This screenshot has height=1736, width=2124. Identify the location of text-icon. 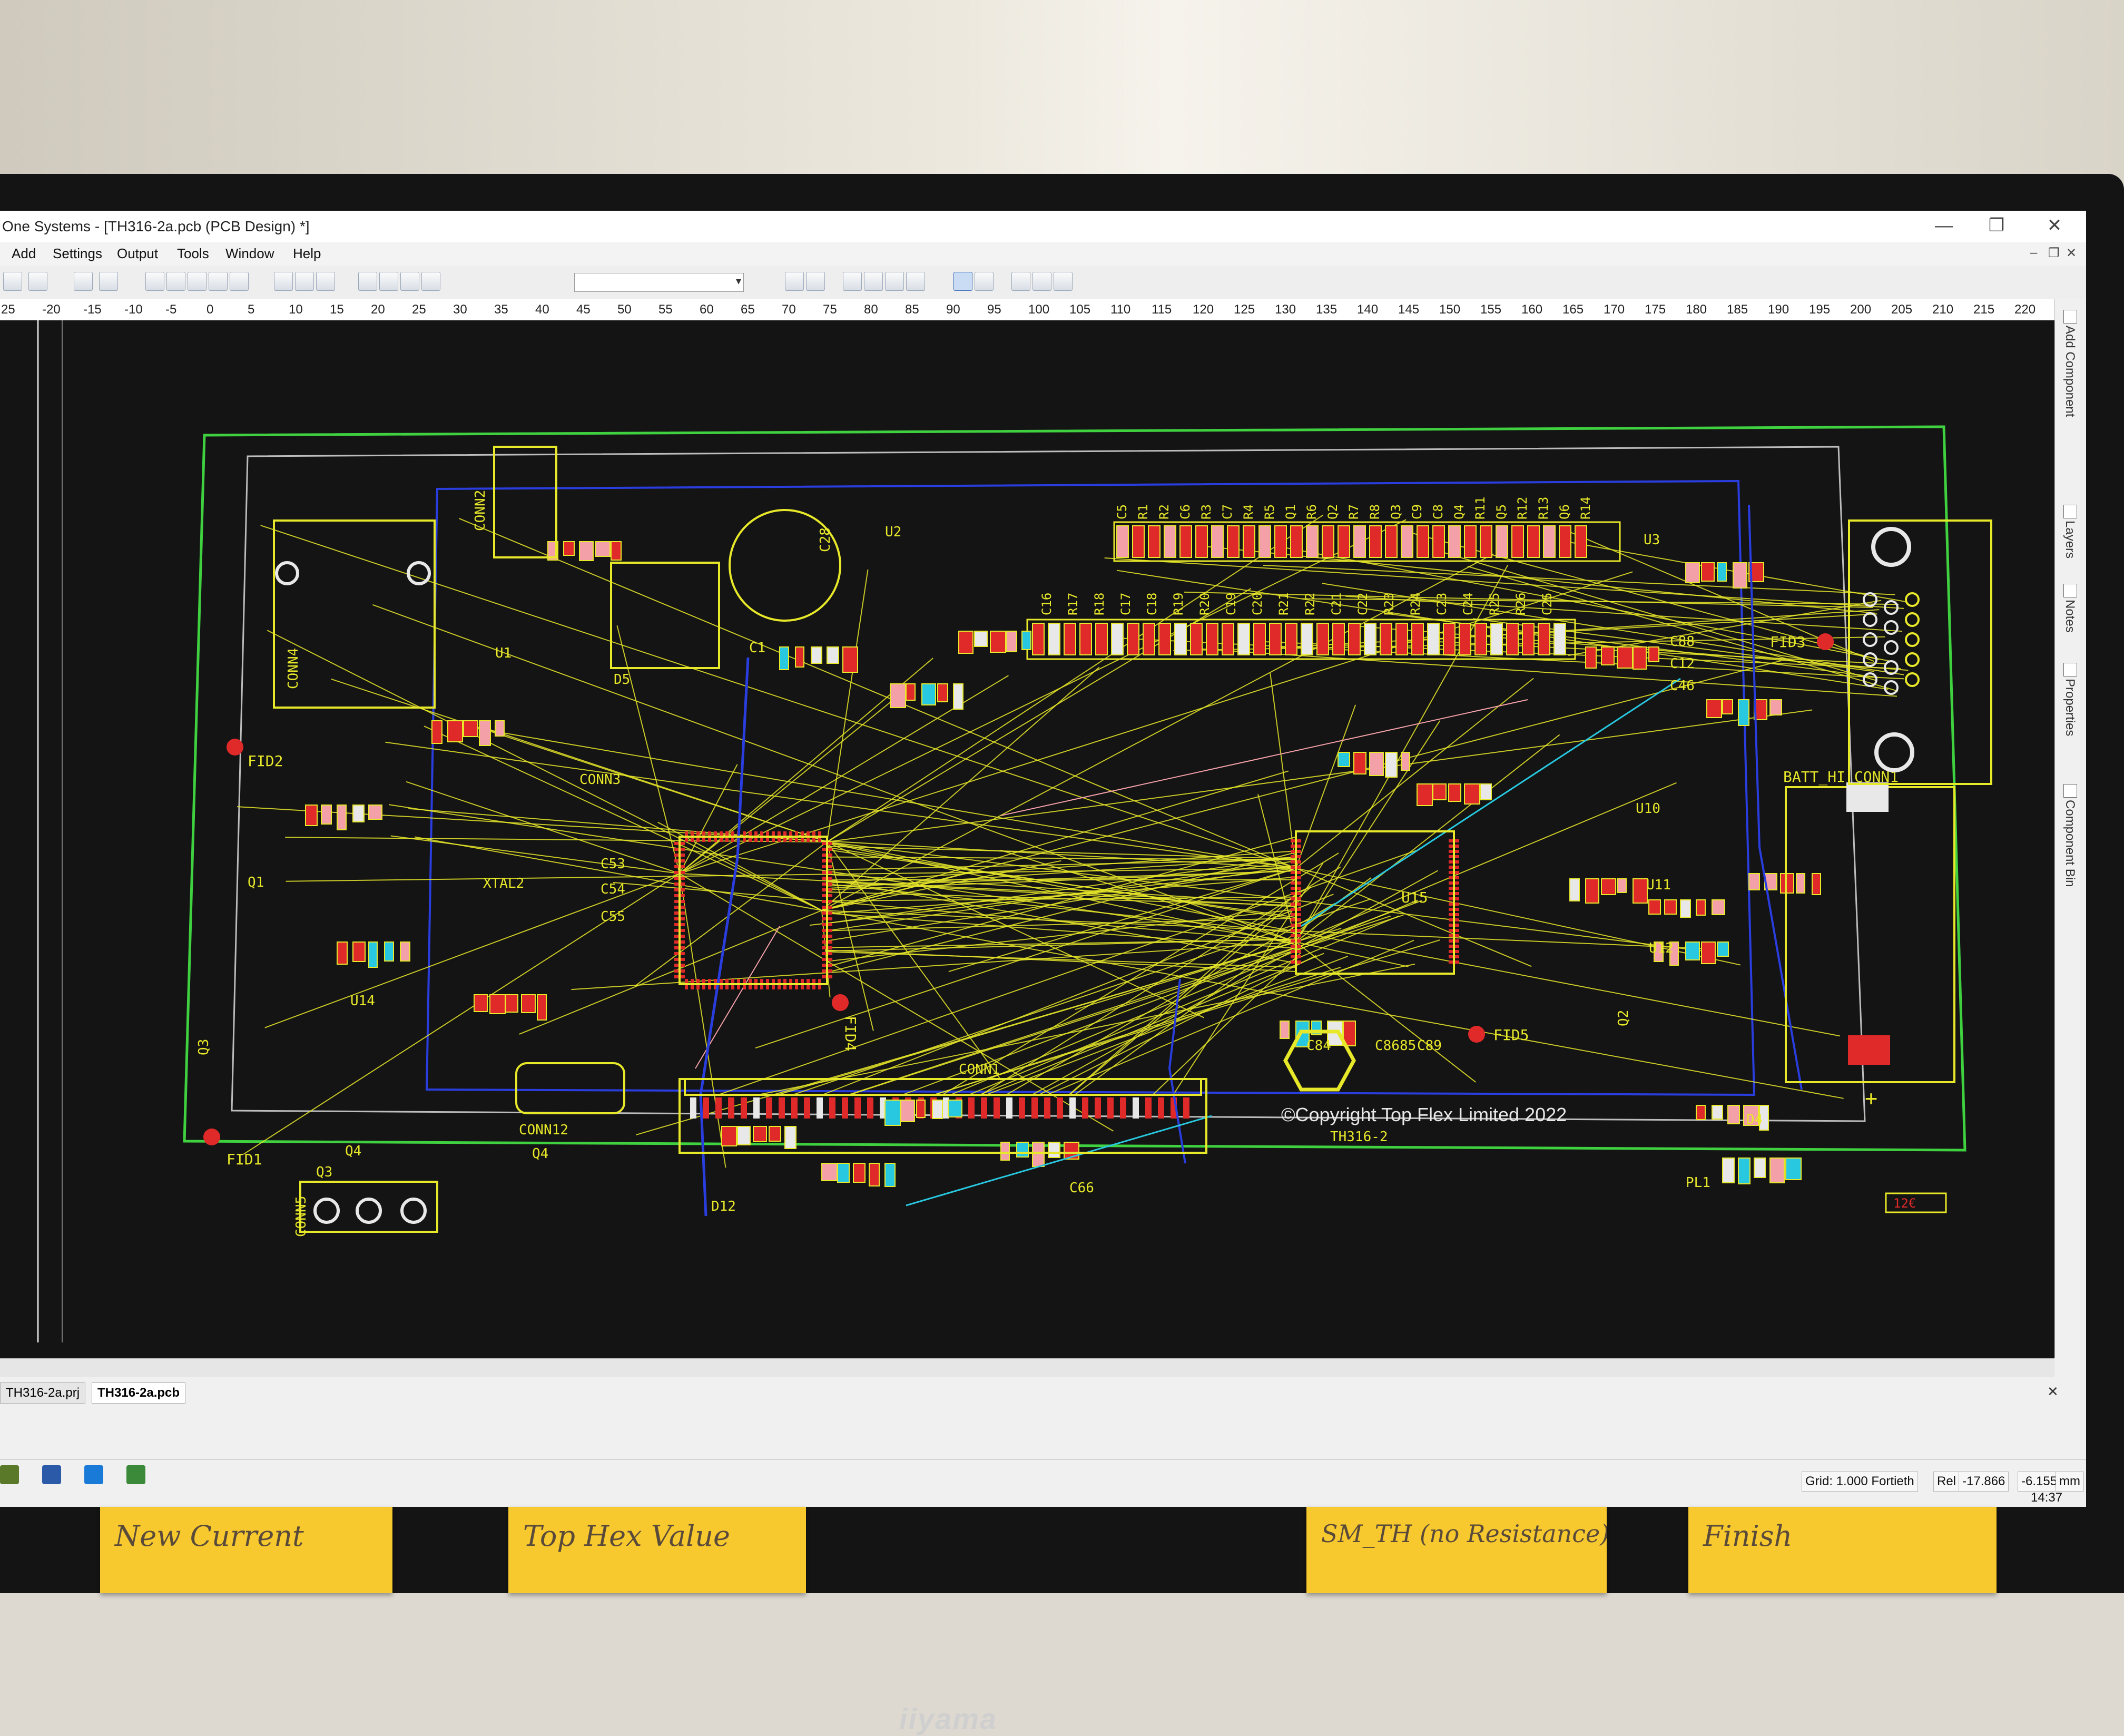
(1063, 281).